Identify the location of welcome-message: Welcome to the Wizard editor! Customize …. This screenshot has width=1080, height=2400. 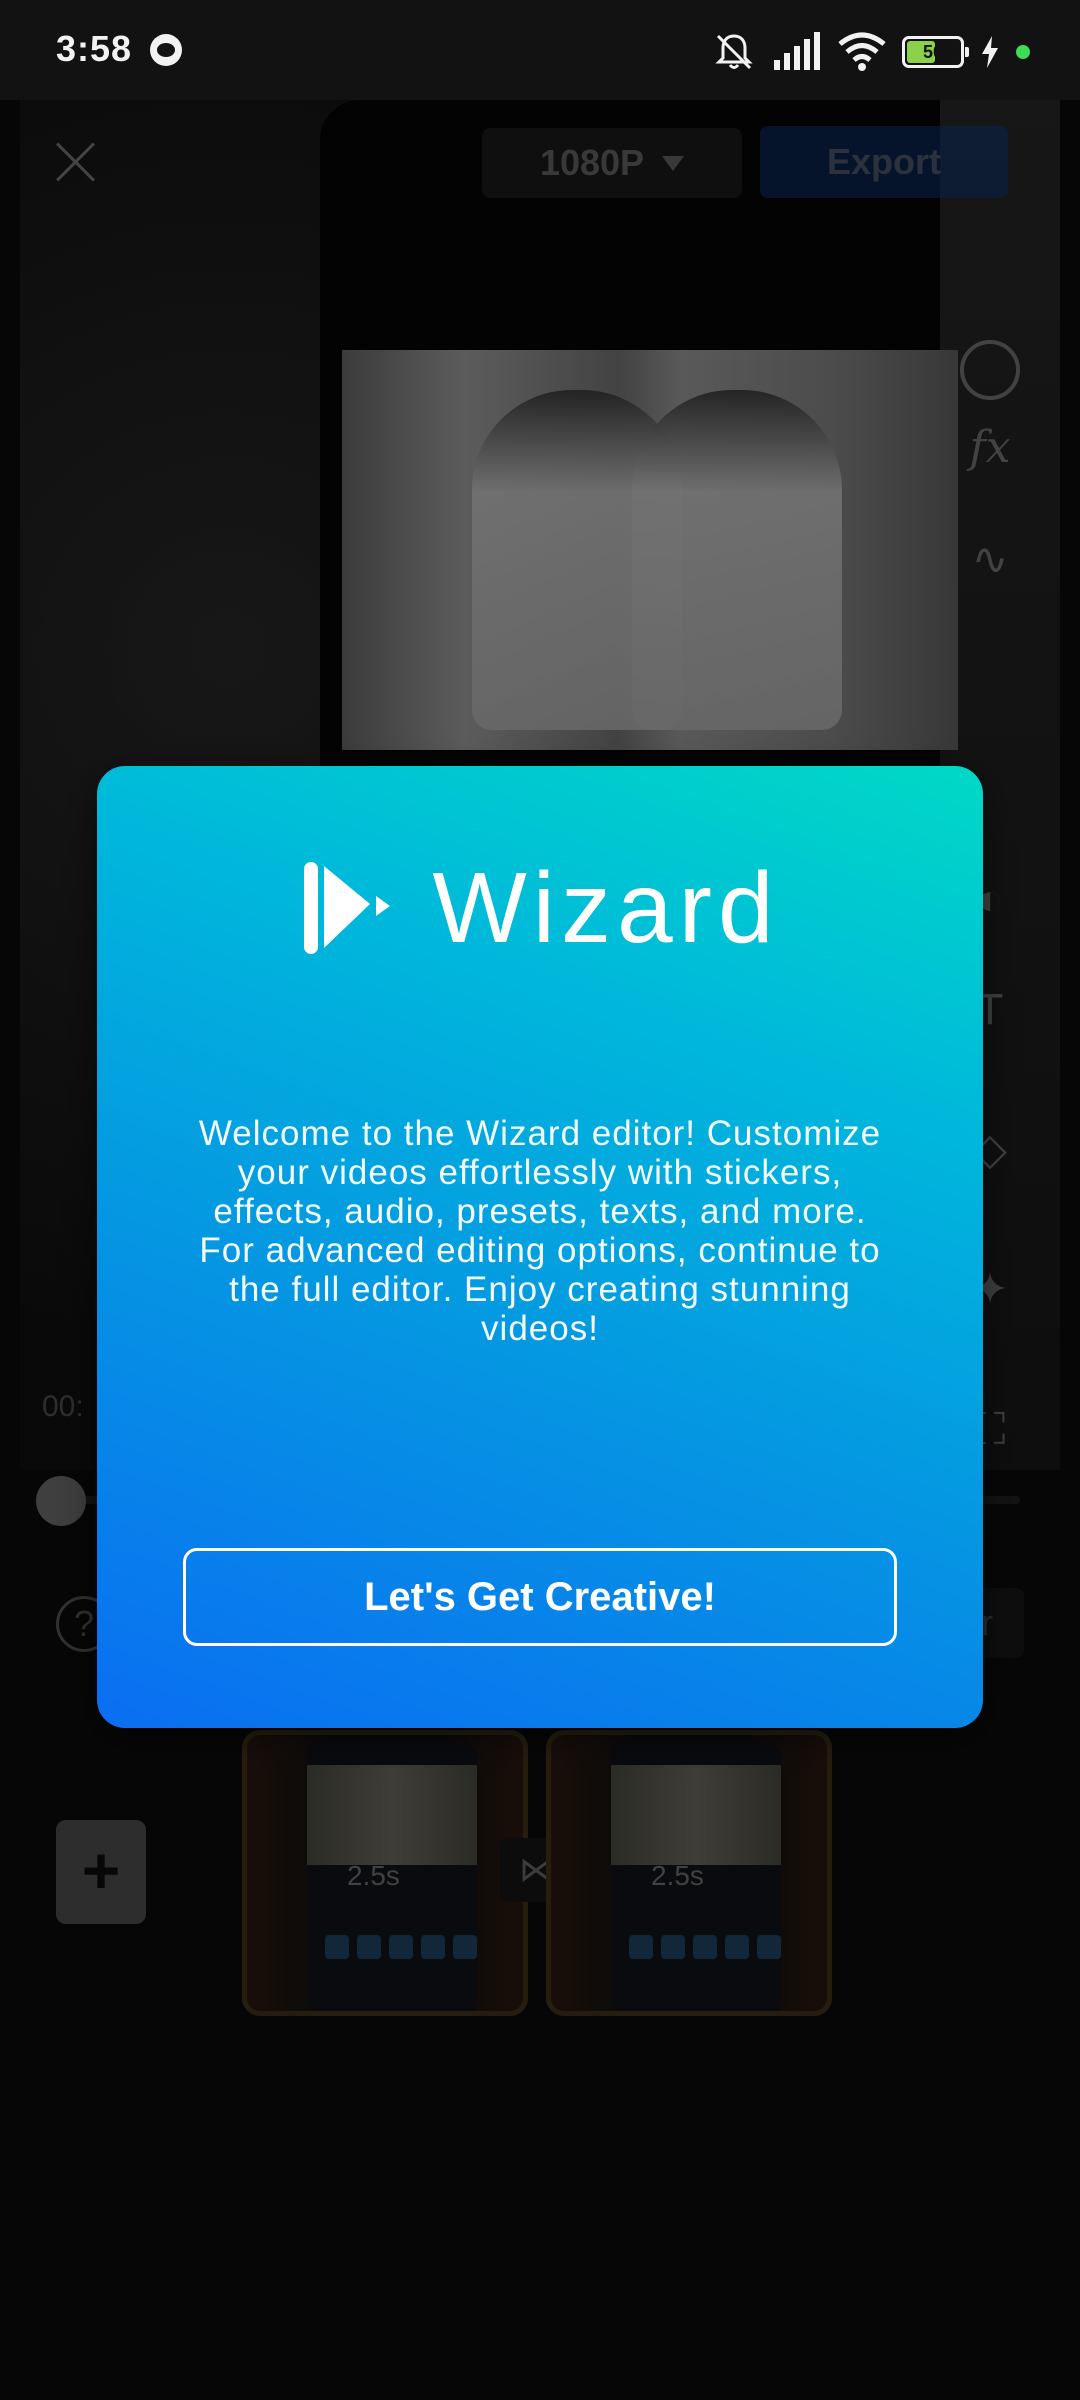
(540, 1231).